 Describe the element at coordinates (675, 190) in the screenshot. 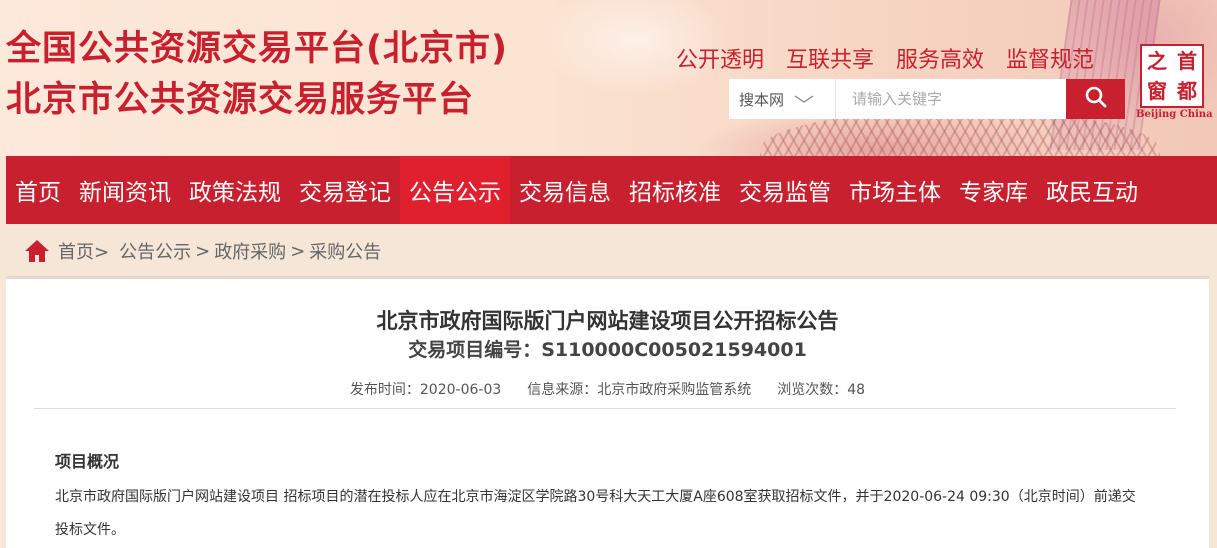

I see `nav-item-bid-approval: 招标核准` at that location.